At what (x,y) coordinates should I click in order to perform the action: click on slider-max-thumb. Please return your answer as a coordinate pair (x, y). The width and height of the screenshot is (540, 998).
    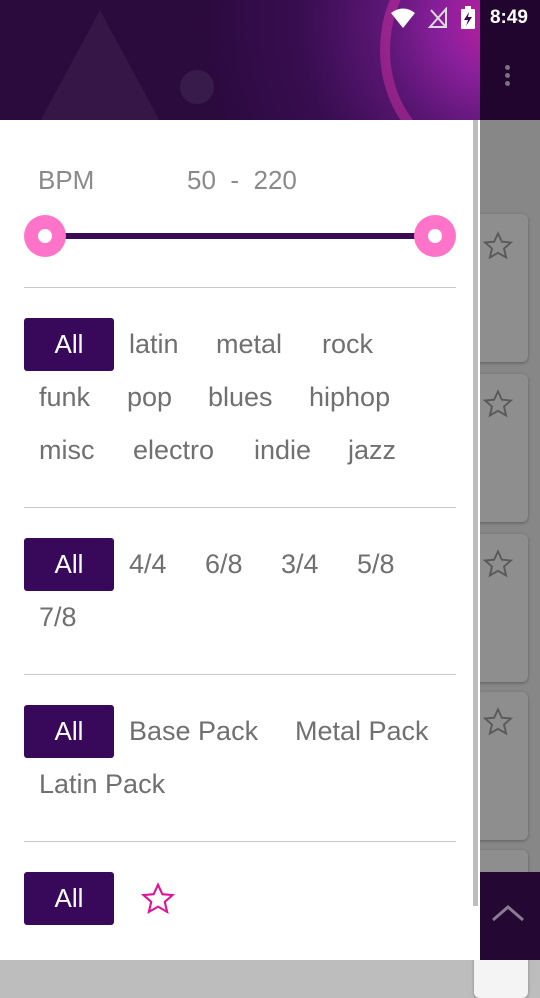
    Looking at the image, I should click on (435, 236).